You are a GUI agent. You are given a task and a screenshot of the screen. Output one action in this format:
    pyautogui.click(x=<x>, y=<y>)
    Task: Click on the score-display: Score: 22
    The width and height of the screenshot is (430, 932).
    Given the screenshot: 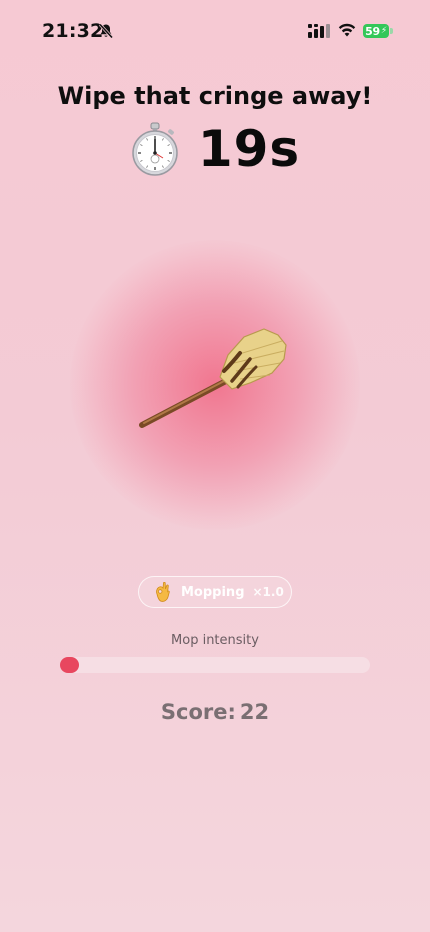 What is the action you would take?
    pyautogui.click(x=215, y=712)
    